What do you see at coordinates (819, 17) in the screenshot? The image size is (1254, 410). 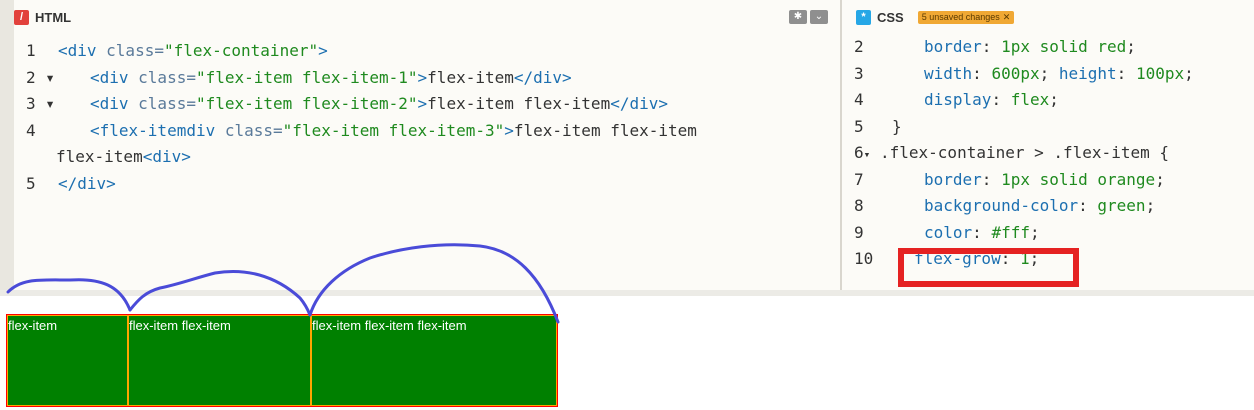 I see `chevron-down-icon: ⌄` at bounding box center [819, 17].